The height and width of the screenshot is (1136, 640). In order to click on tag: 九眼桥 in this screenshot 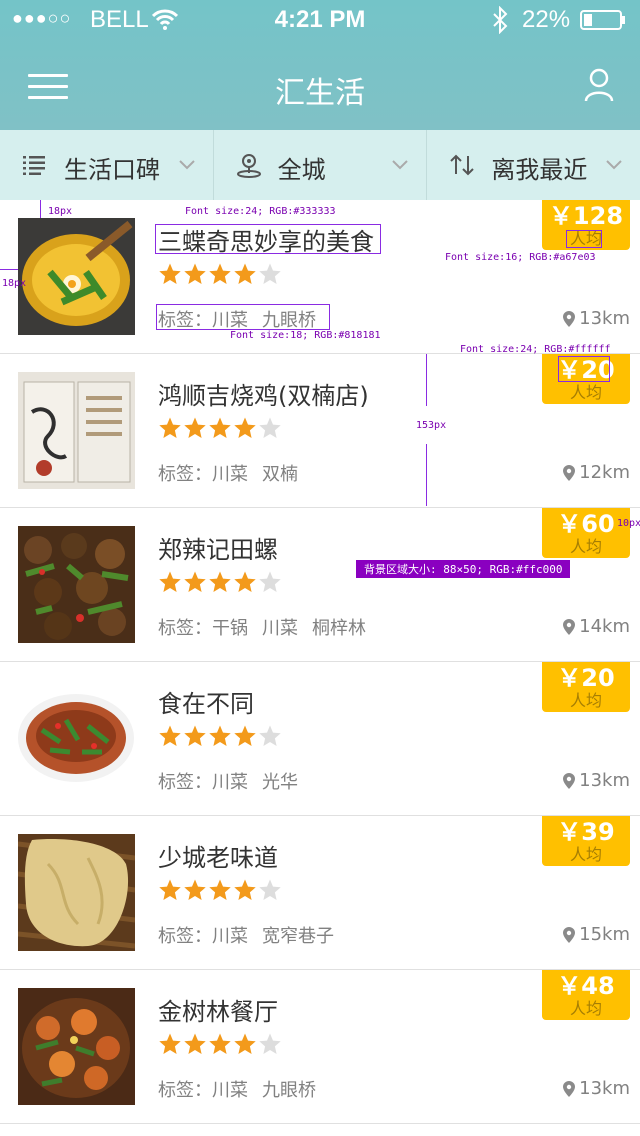, I will do `click(289, 1090)`.